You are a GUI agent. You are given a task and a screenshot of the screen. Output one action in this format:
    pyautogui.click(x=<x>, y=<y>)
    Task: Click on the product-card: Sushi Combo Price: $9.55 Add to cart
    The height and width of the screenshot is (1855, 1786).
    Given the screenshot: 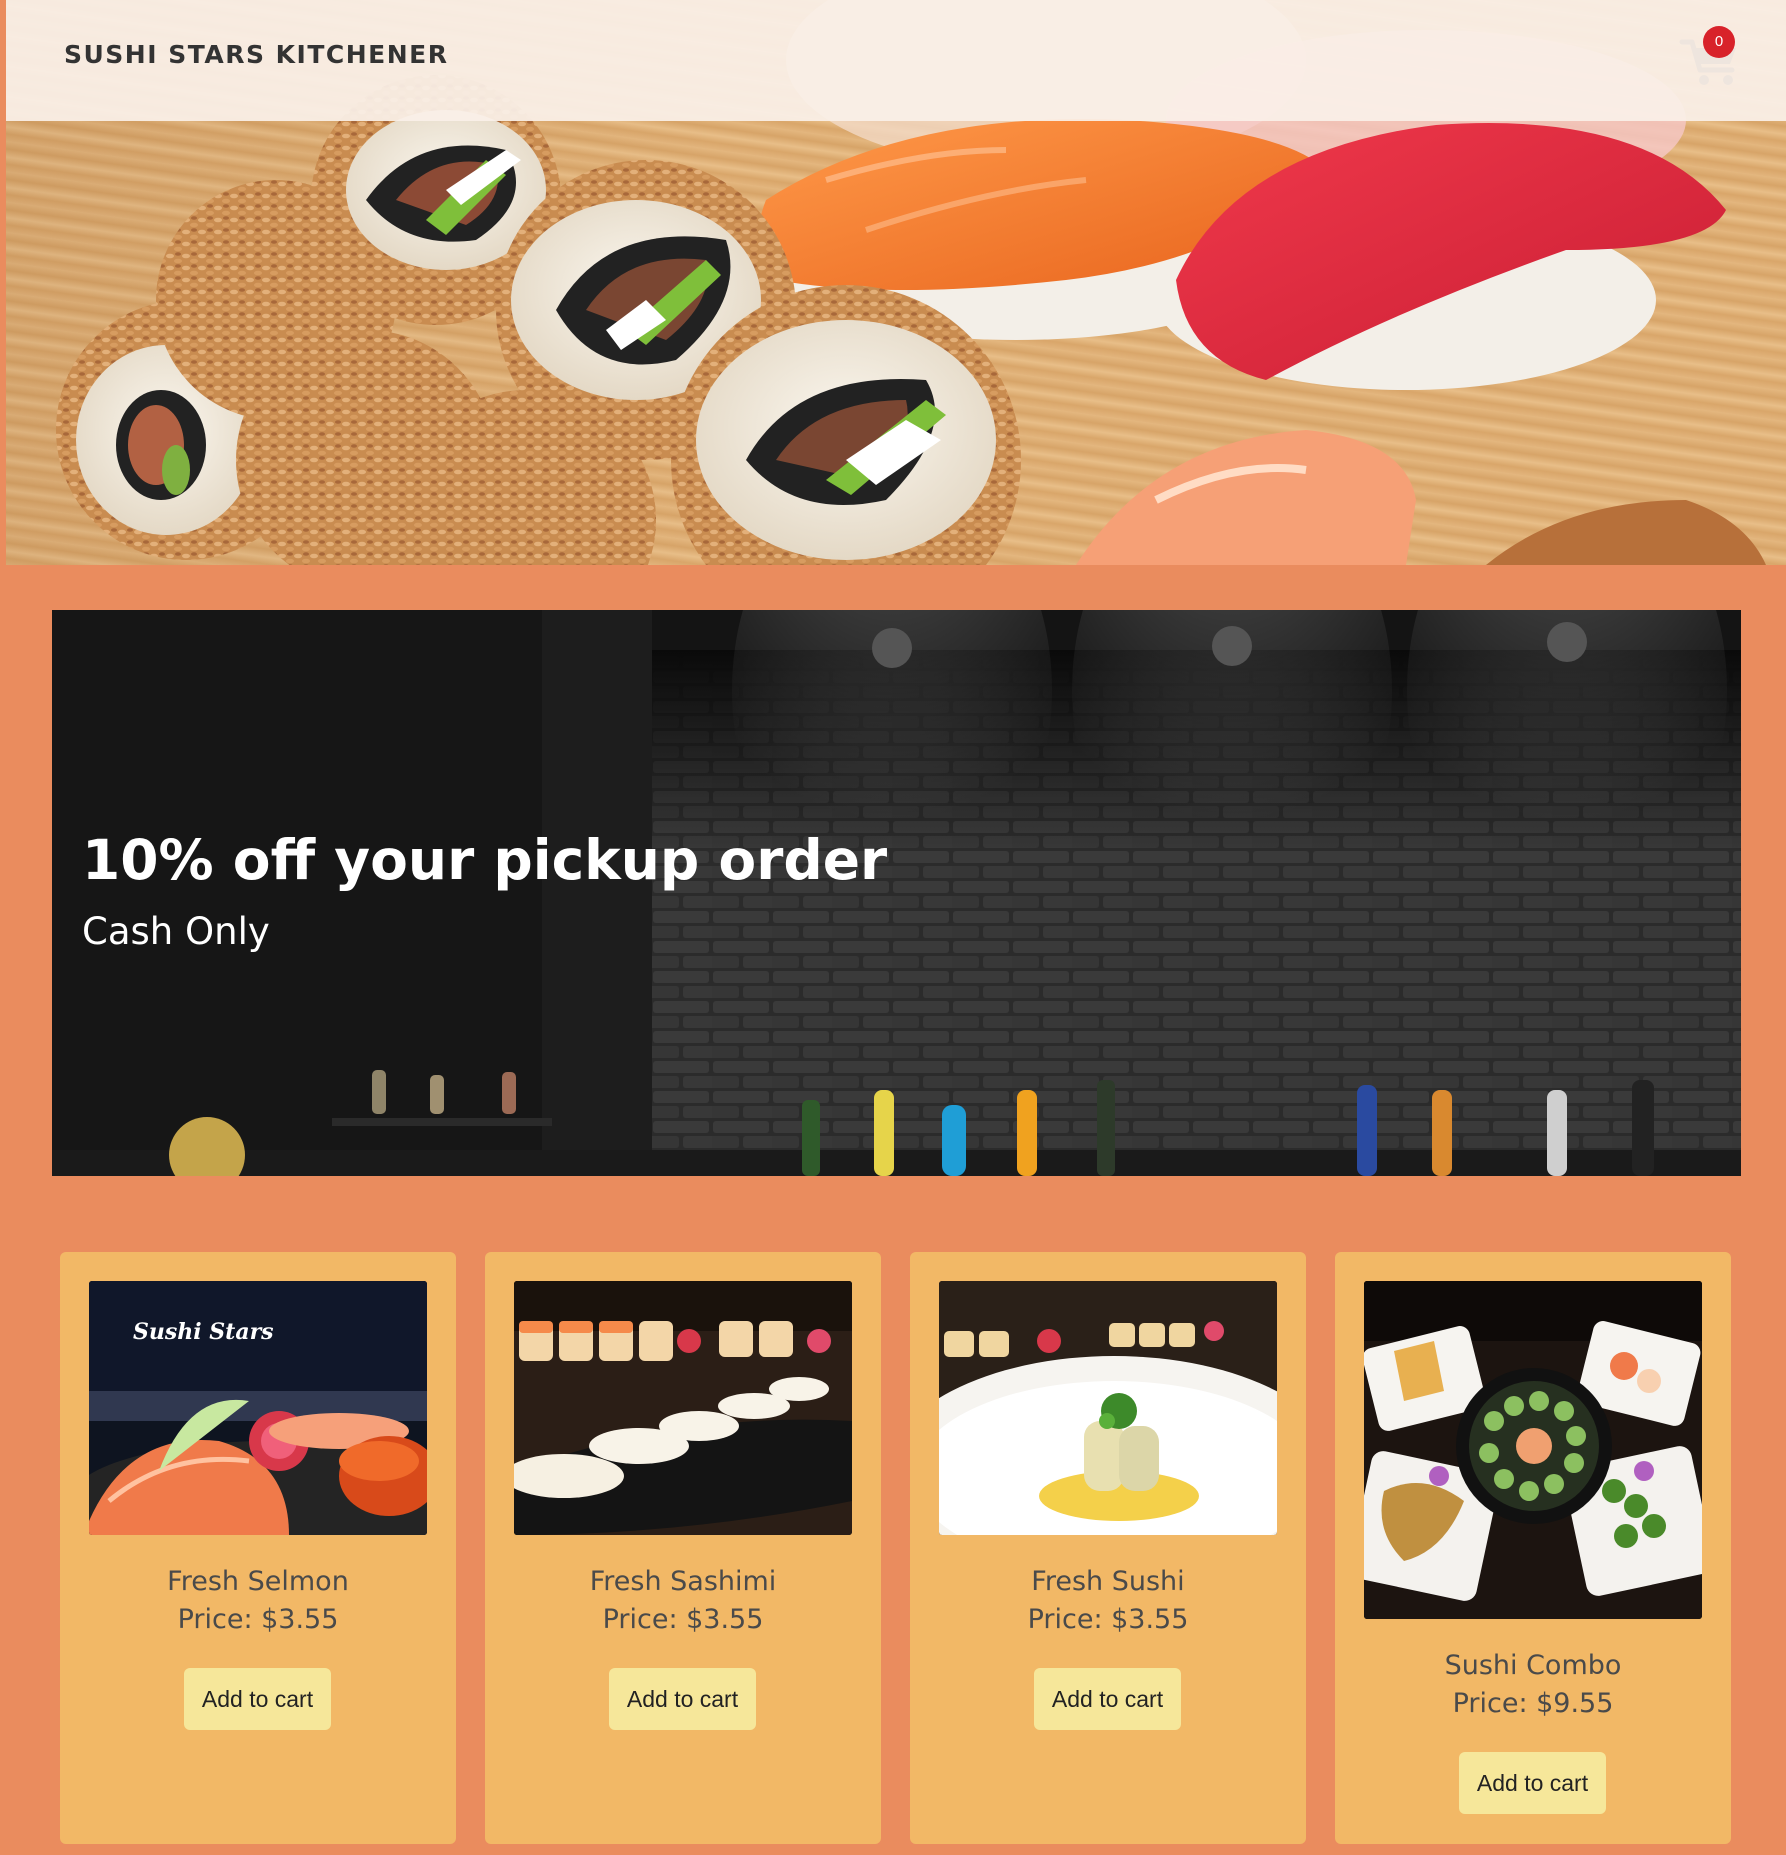 What is the action you would take?
    pyautogui.click(x=1533, y=1548)
    